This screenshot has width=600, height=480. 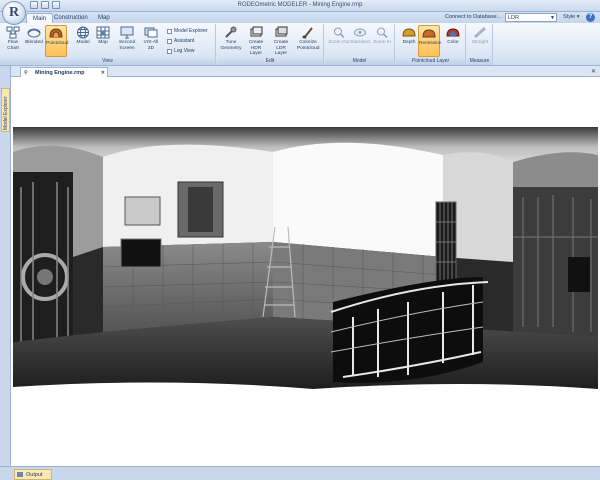 I want to click on output-tab: Output, so click(x=33, y=474).